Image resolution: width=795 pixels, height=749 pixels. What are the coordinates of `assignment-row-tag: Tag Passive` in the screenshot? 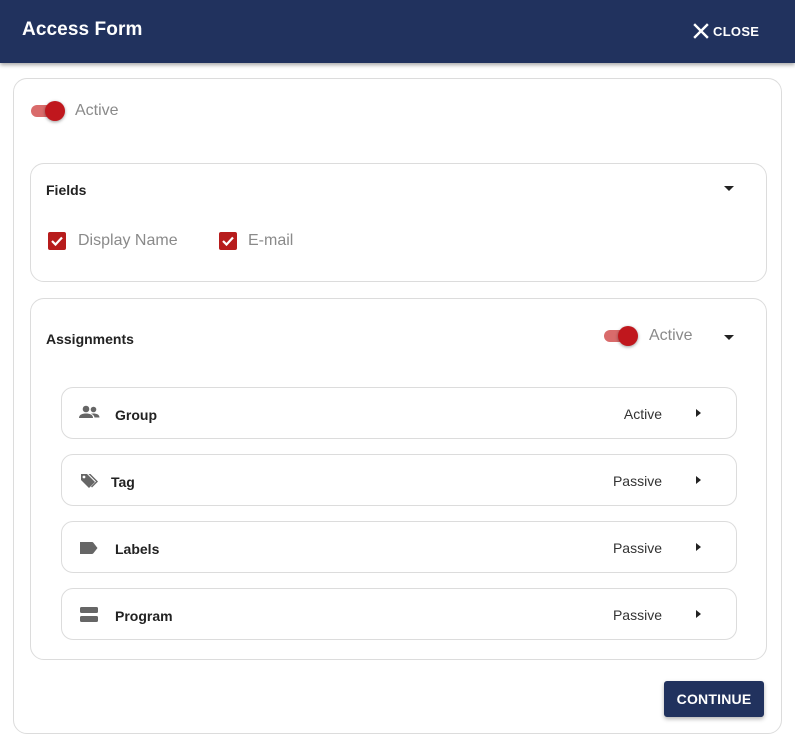 It's located at (399, 480).